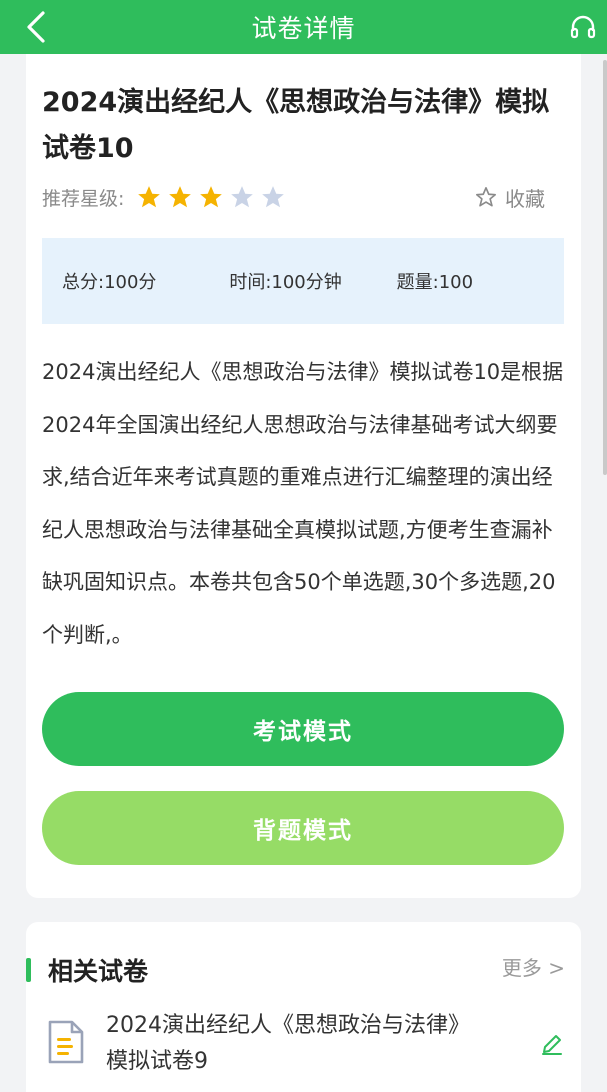 The image size is (607, 1092). What do you see at coordinates (109, 282) in the screenshot?
I see `total-score: 总分:100分` at bounding box center [109, 282].